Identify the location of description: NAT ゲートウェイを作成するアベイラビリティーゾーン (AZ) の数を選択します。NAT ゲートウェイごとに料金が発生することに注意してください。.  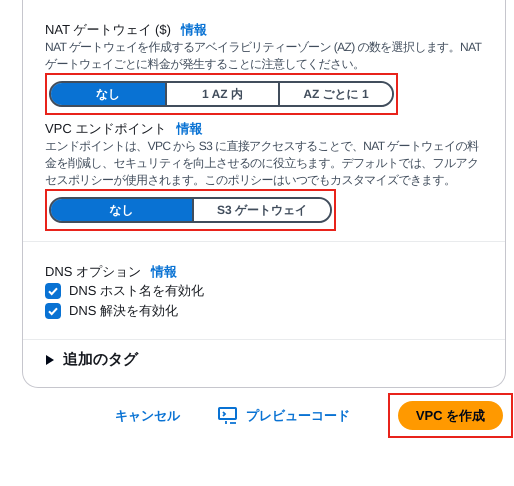
(264, 56).